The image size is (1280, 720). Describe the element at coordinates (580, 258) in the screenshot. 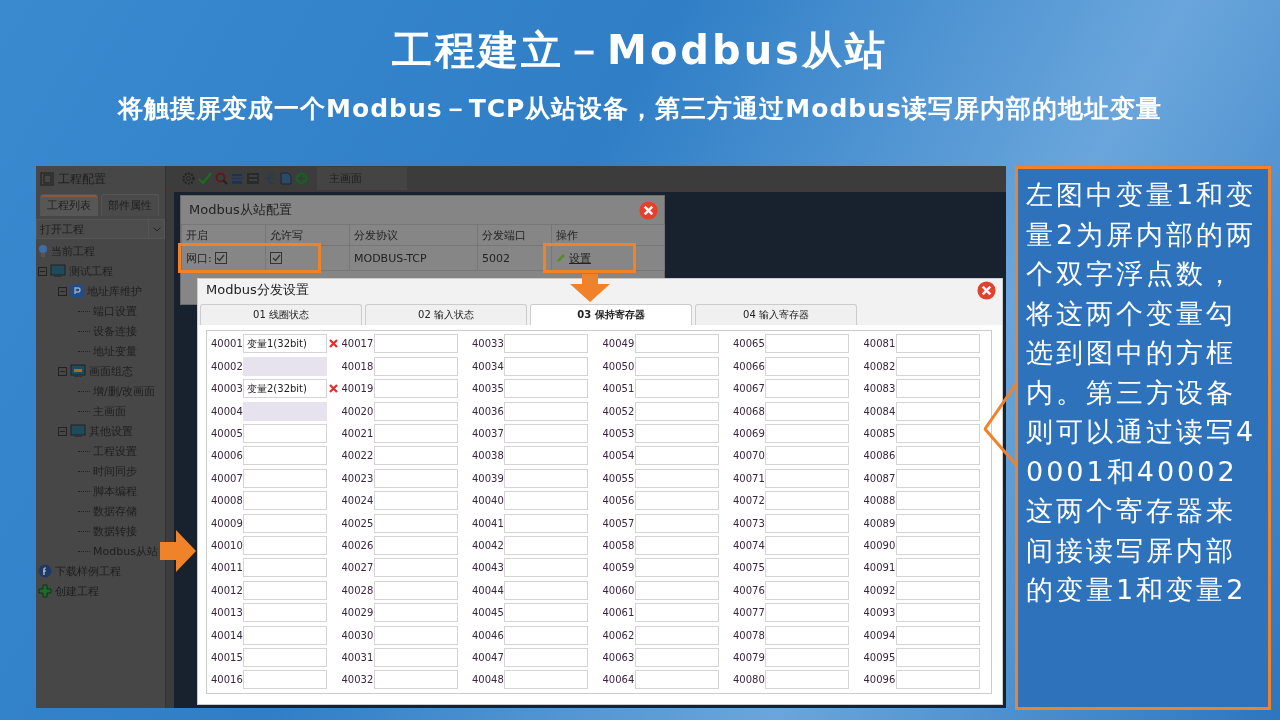

I see `settings-link: 设置` at that location.